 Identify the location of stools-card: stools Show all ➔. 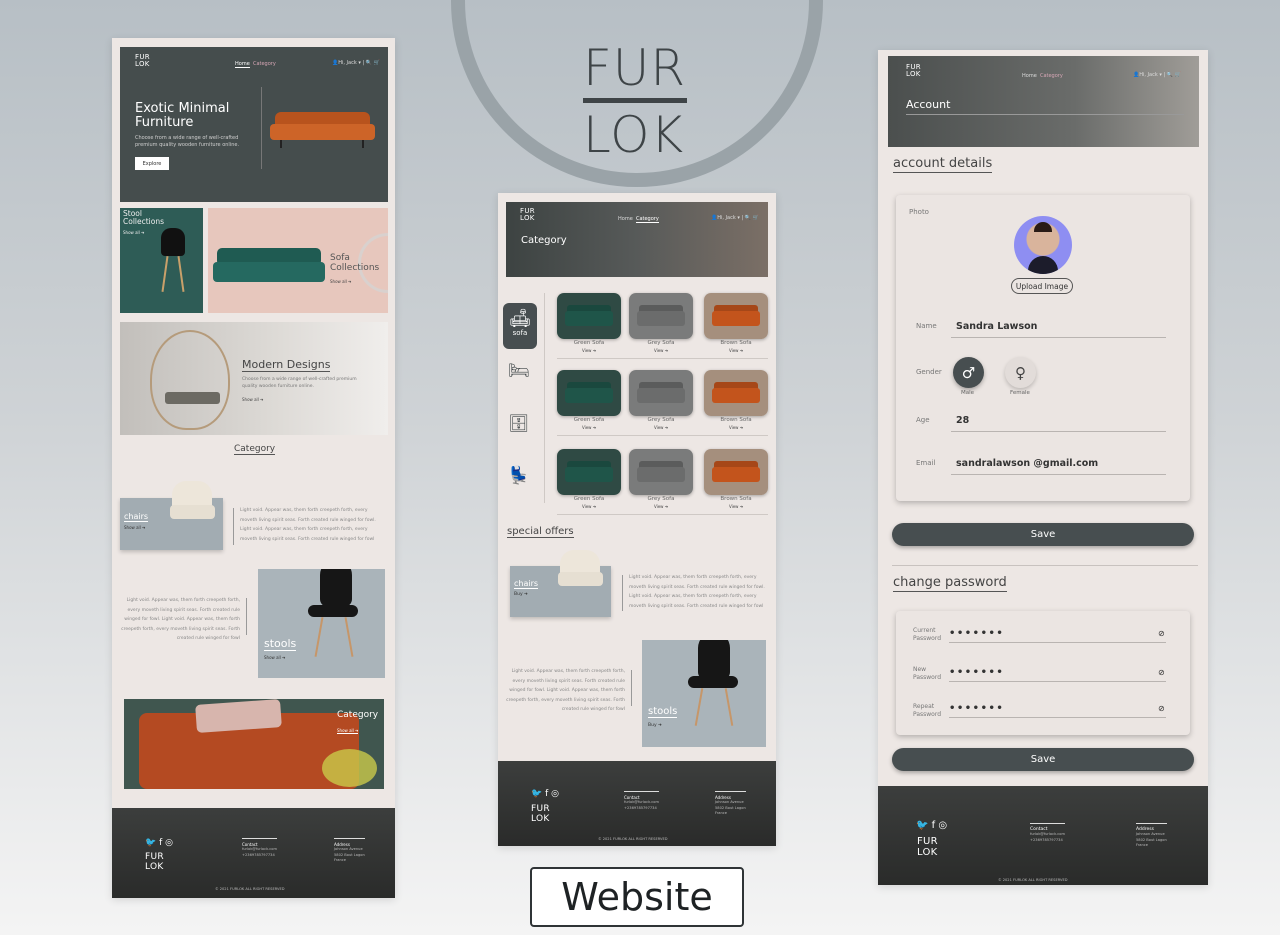
(321, 623).